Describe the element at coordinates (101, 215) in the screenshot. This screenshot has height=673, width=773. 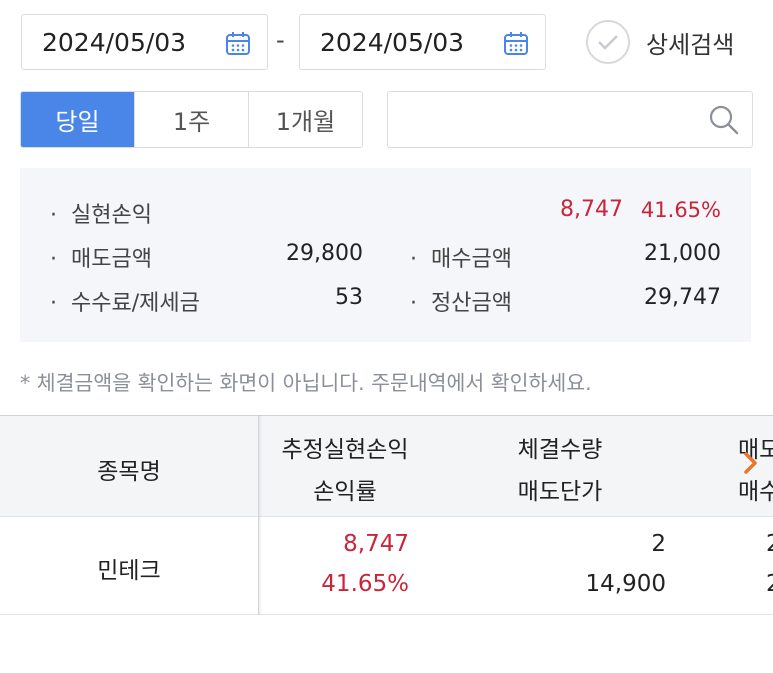
I see `realized-pl-label: · 실현손익` at that location.